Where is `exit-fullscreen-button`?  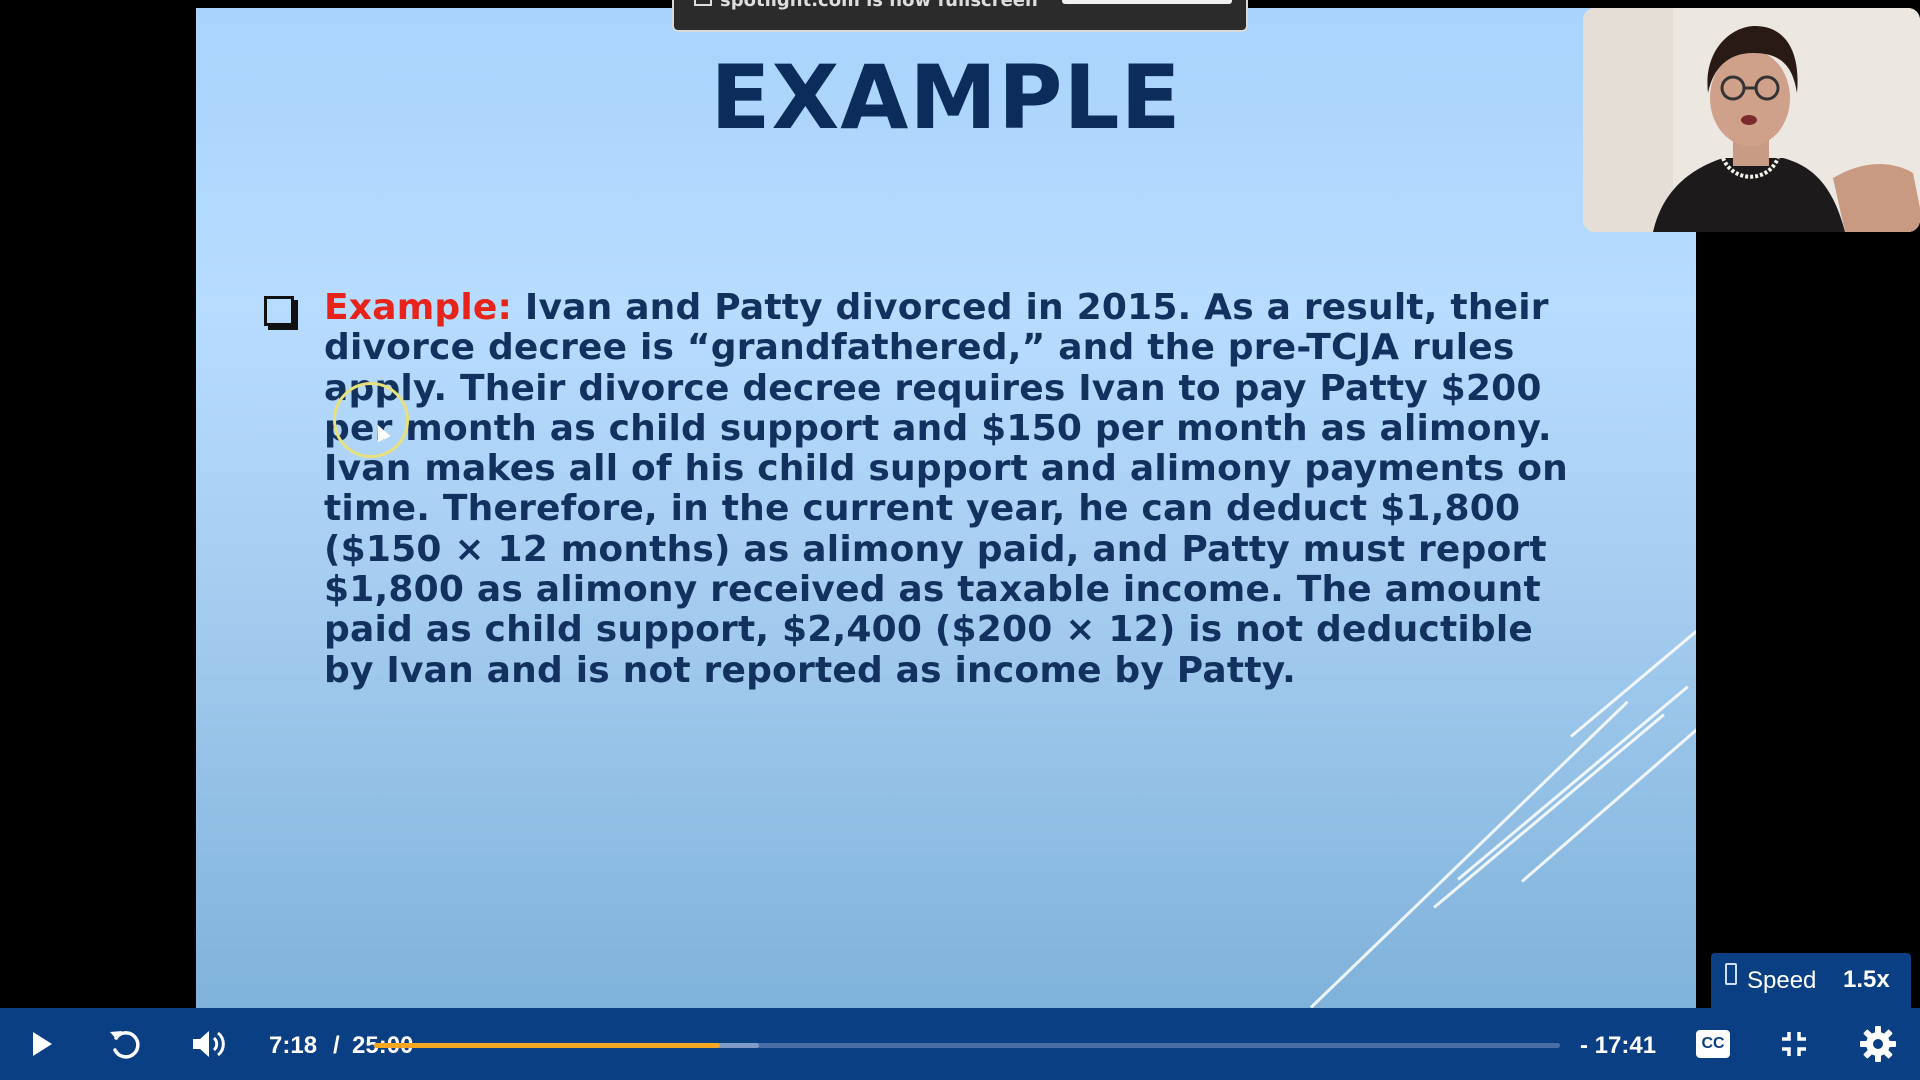
exit-fullscreen-button is located at coordinates (1794, 1044).